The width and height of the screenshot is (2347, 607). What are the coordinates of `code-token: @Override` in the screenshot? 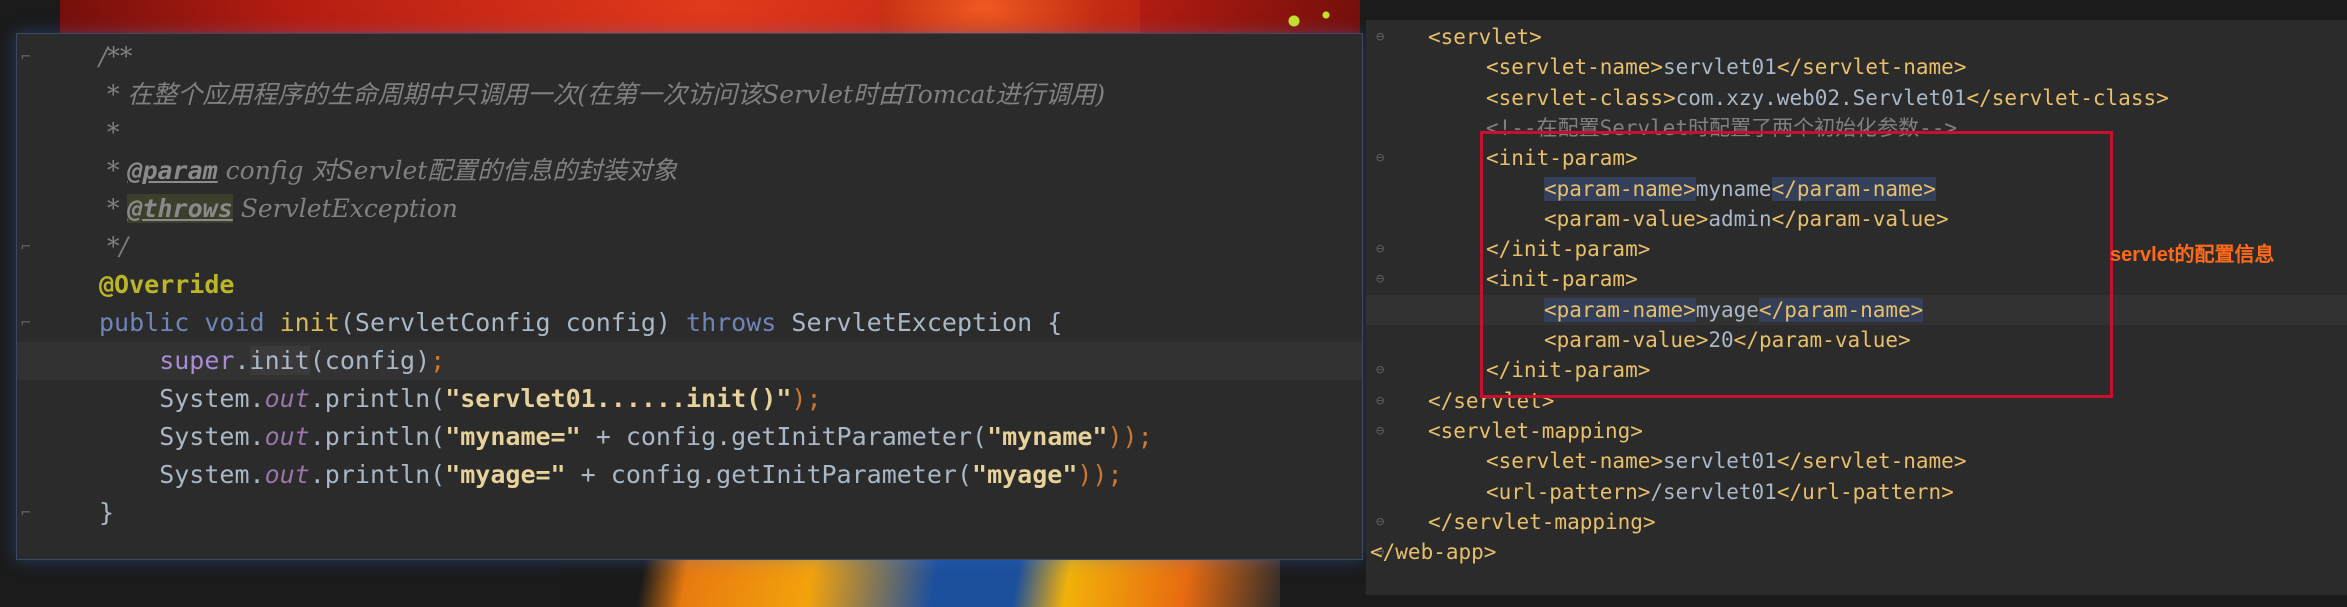 It's located at (167, 284).